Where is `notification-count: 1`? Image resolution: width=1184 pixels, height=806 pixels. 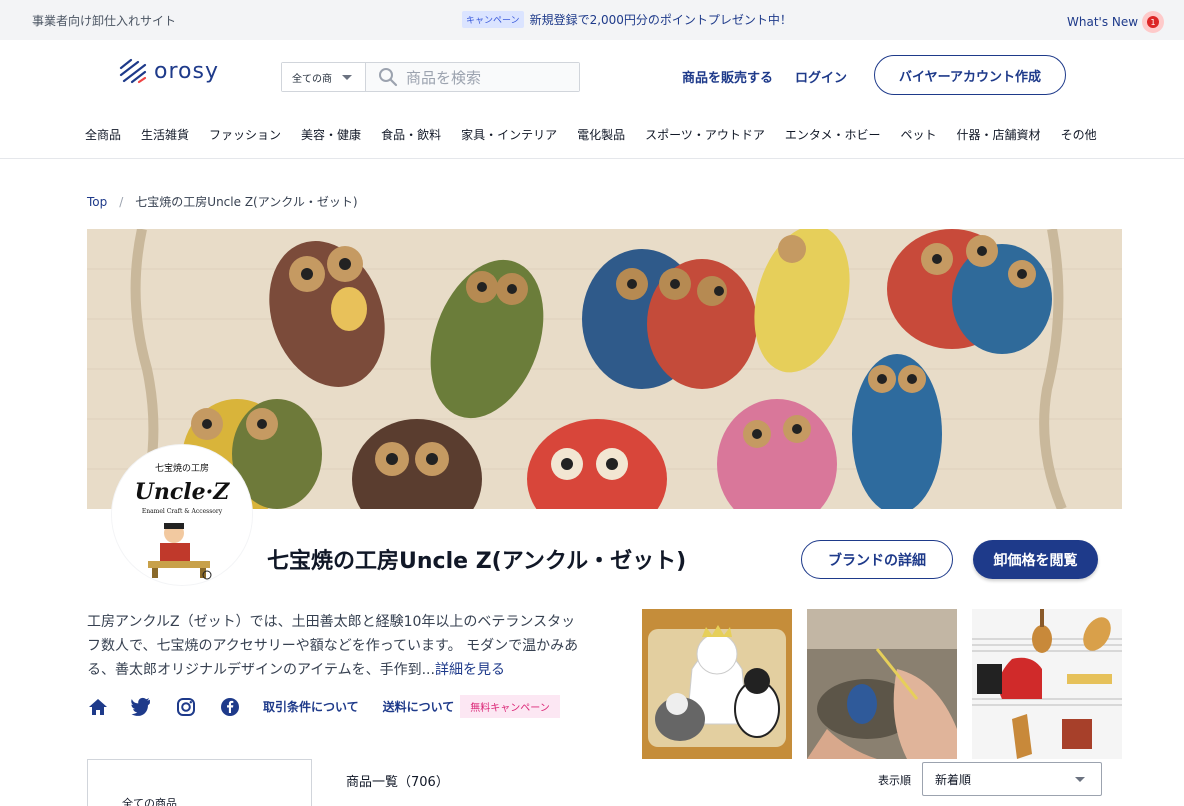
notification-count: 1 is located at coordinates (1153, 22).